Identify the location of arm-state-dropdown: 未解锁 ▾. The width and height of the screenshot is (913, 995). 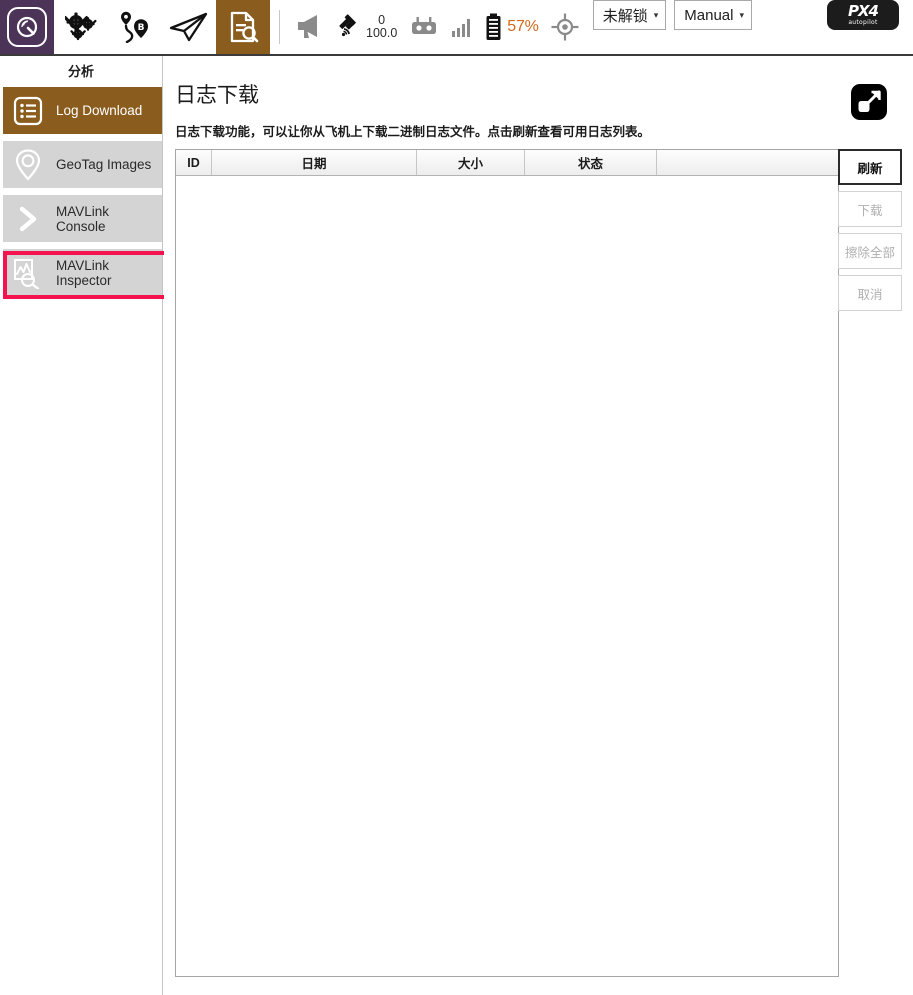
(629, 15).